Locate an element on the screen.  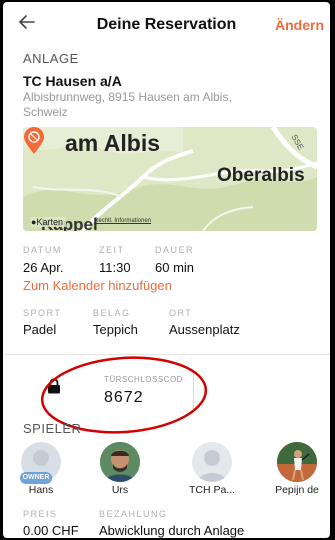
player-name: Urs is located at coordinates (120, 490).